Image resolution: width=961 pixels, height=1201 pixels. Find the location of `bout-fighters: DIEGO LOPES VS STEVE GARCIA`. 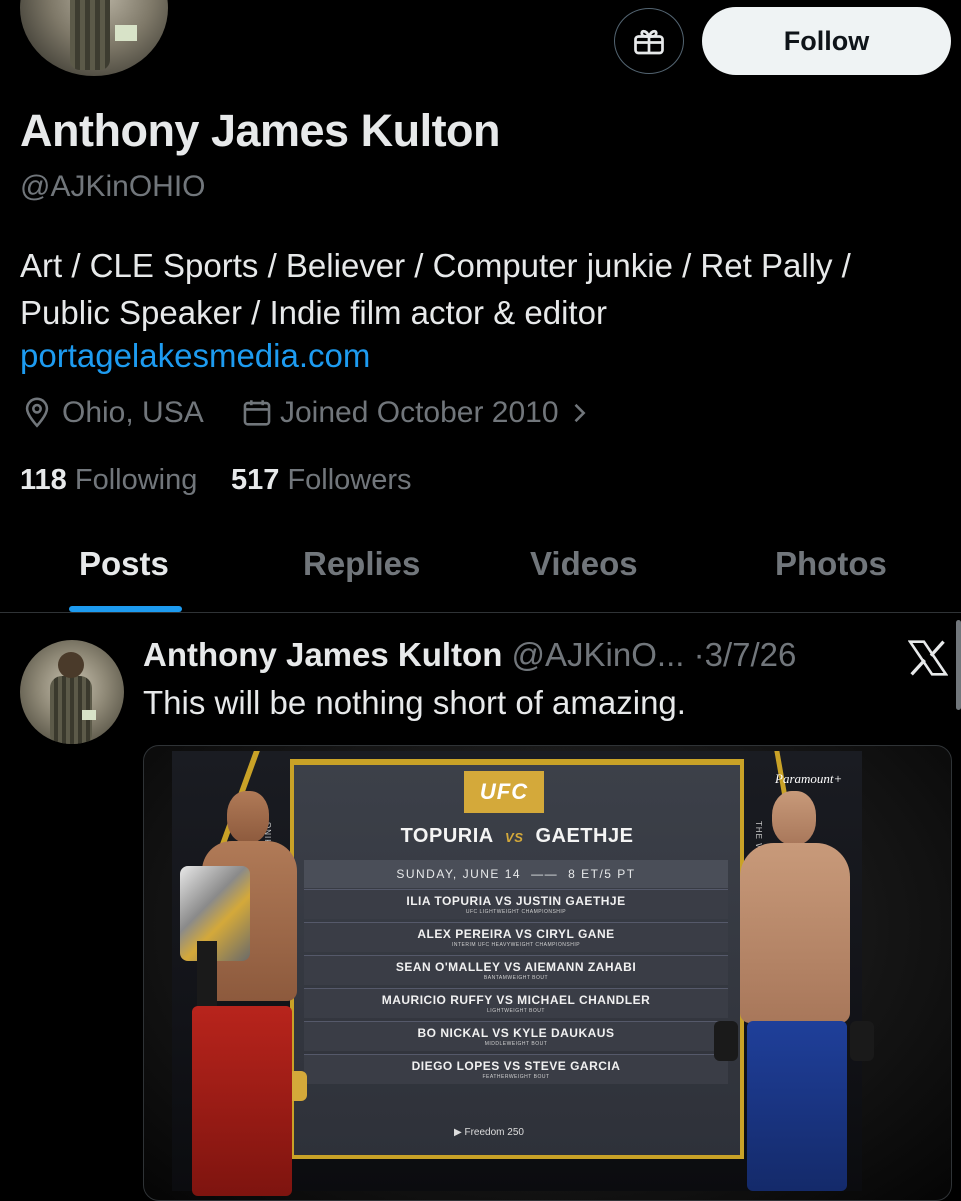

bout-fighters: DIEGO LOPES VS STEVE GARCIA is located at coordinates (516, 1066).